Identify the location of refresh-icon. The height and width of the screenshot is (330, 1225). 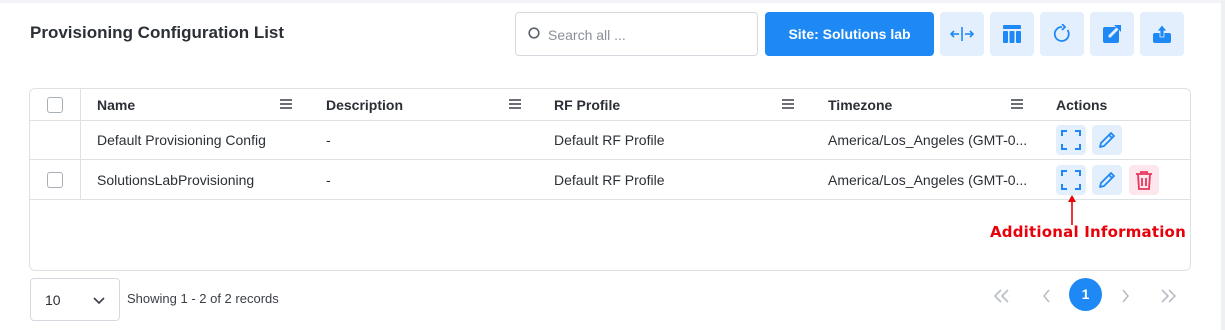
(1061, 33).